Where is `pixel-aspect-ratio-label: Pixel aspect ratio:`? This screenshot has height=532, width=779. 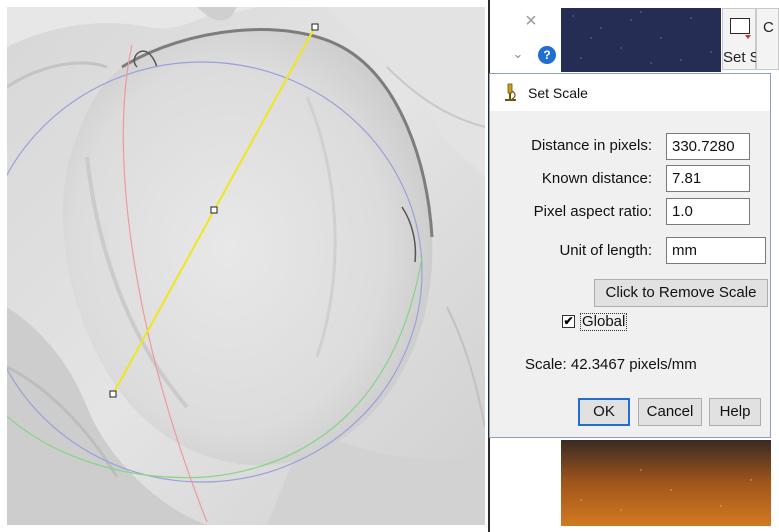
pixel-aspect-ratio-label: Pixel aspect ratio: is located at coordinates (592, 211).